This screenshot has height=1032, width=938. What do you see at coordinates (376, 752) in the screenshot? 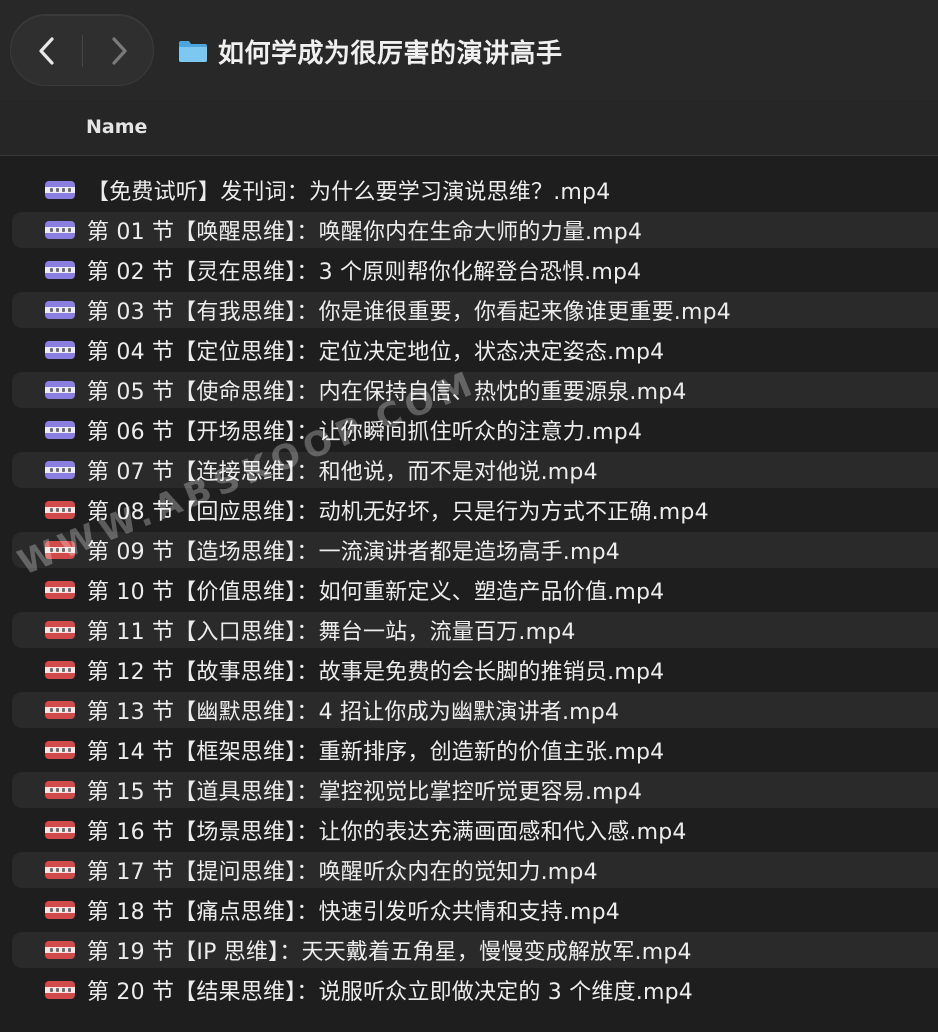
I see `file-name: 第 14 节【框架思维】：重新排序，创造新的价值主张.mp4` at bounding box center [376, 752].